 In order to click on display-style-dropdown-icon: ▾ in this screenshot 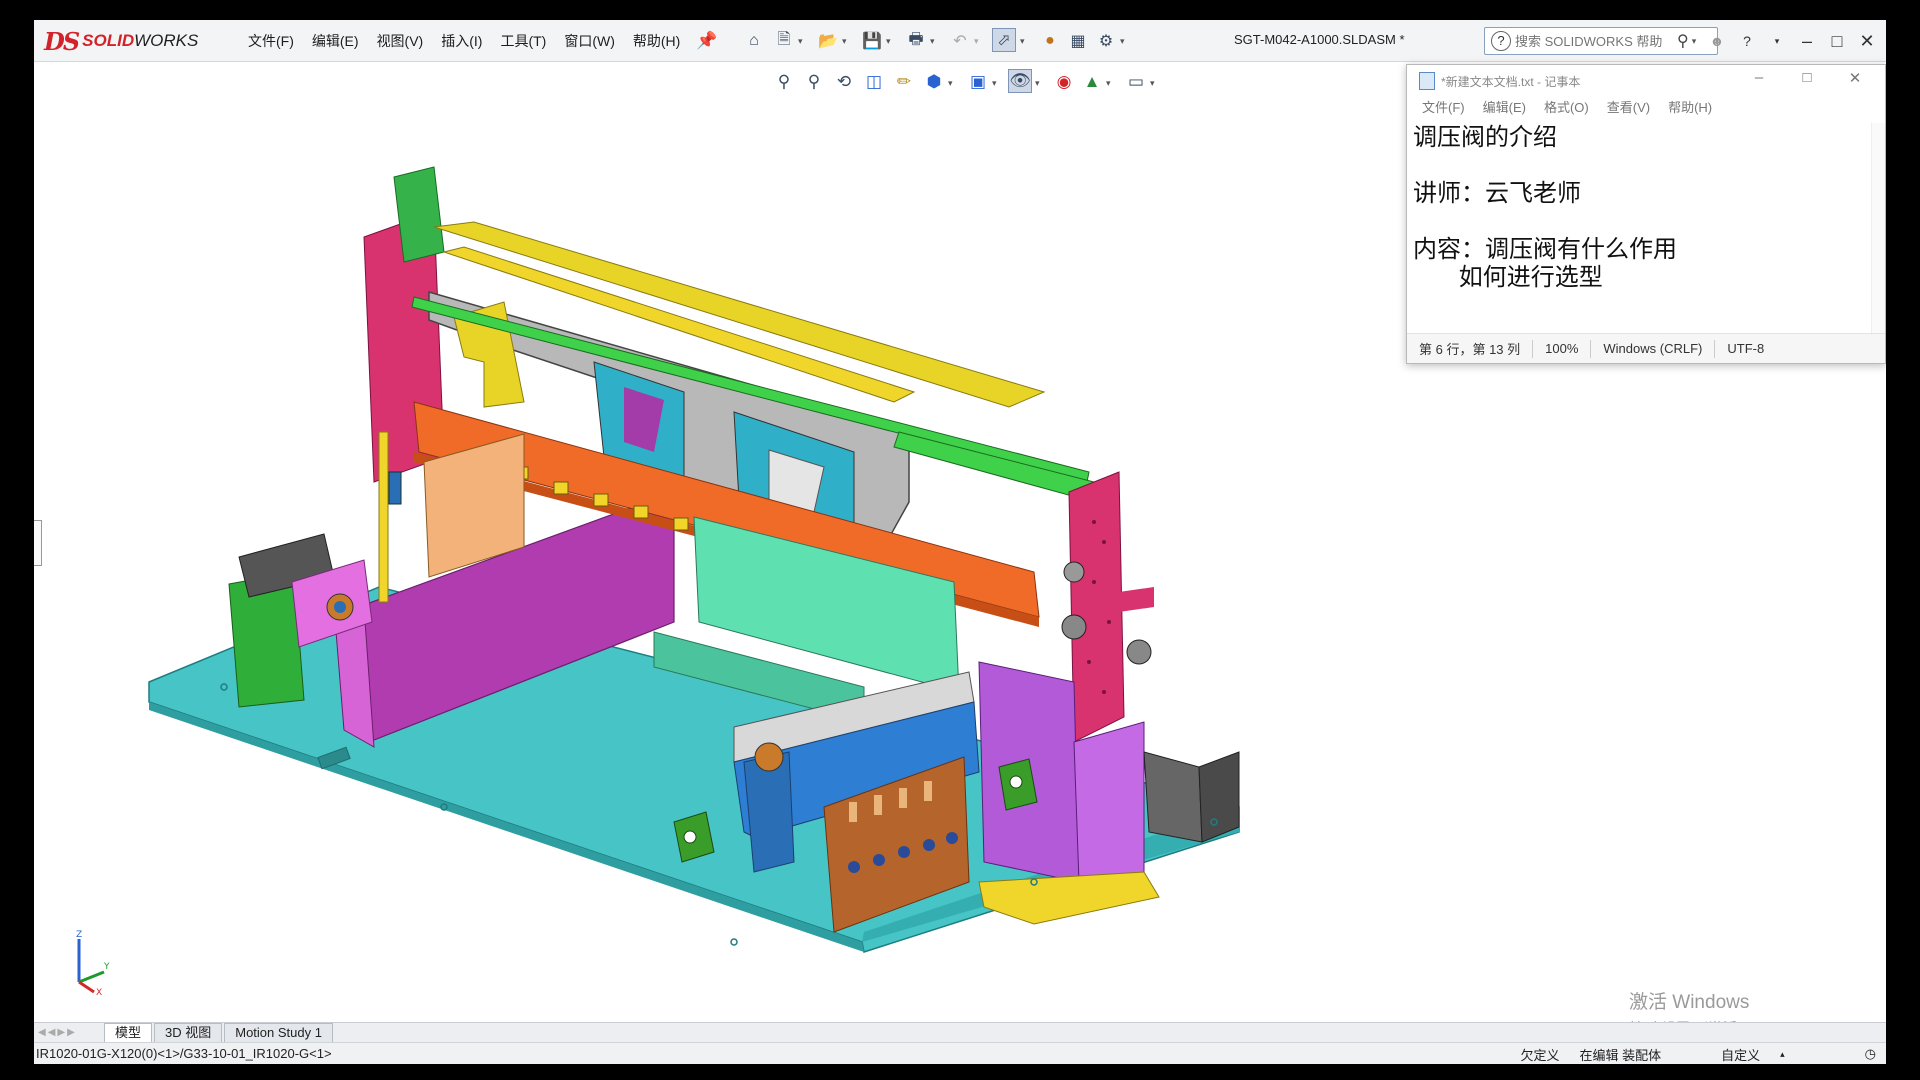, I will do `click(994, 83)`.